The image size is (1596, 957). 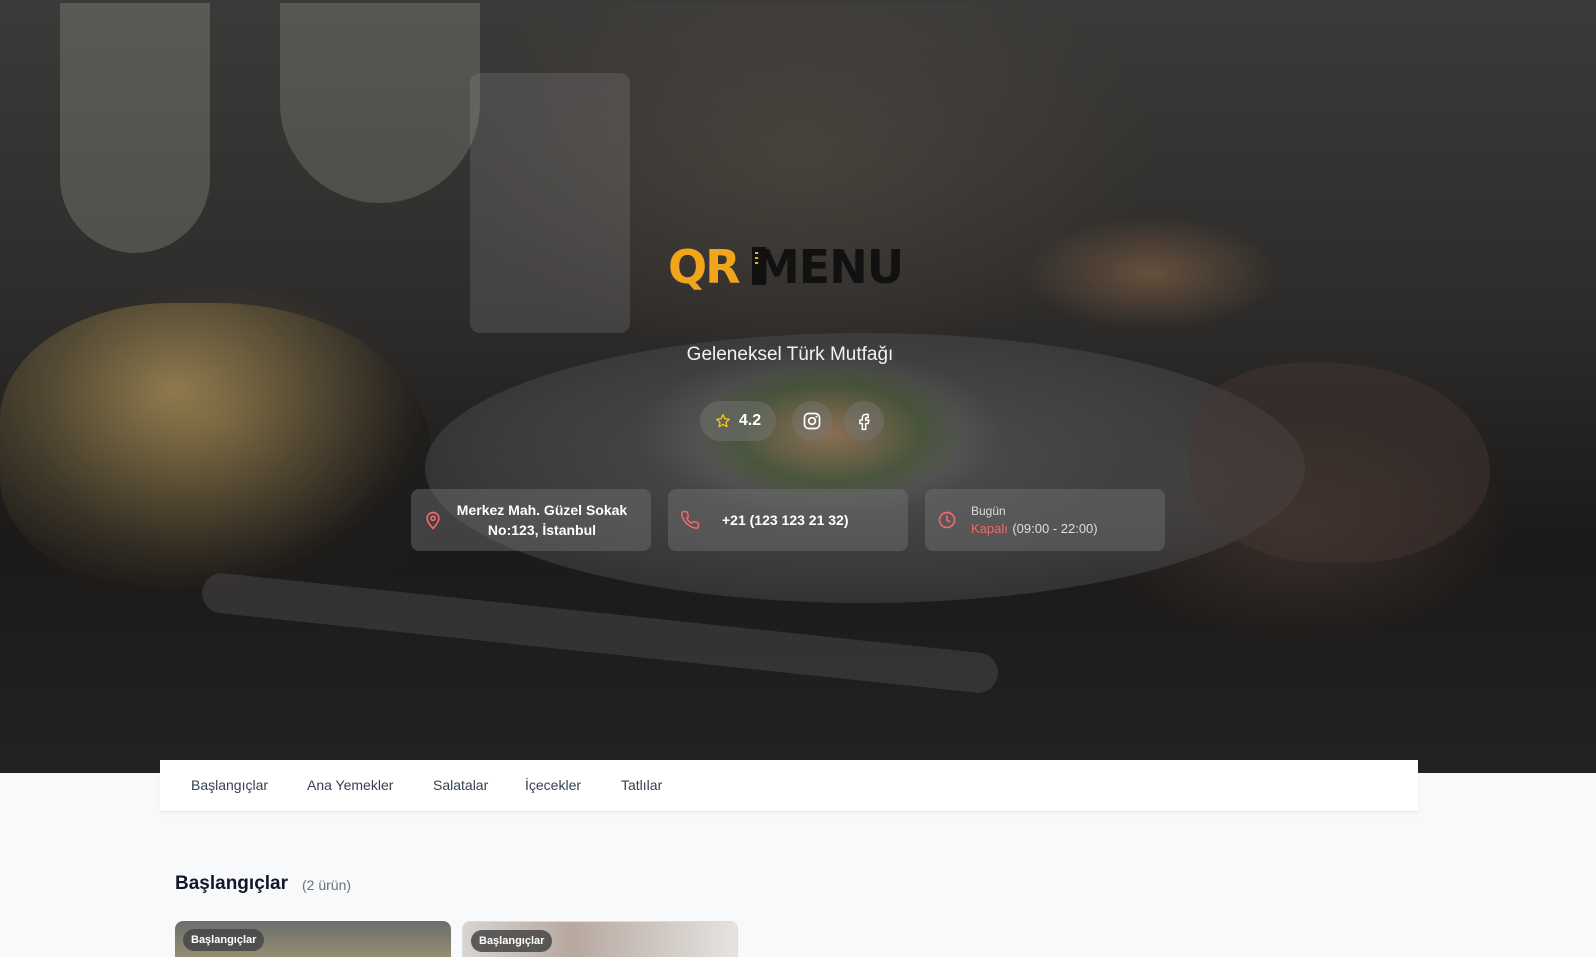 What do you see at coordinates (988, 511) in the screenshot?
I see `hours-label: Bugün` at bounding box center [988, 511].